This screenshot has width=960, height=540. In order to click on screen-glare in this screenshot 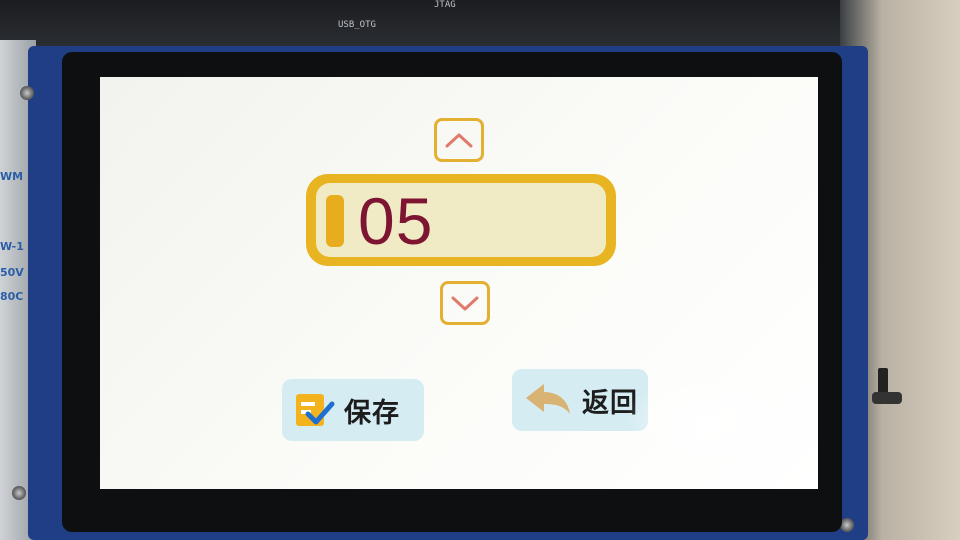, I will do `click(709, 421)`.